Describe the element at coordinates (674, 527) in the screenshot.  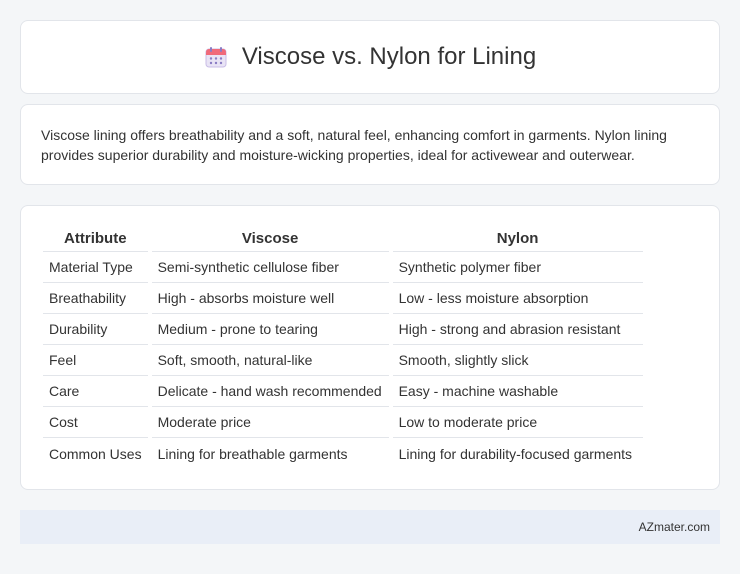
I see `footer-site-link: AZmater.com` at that location.